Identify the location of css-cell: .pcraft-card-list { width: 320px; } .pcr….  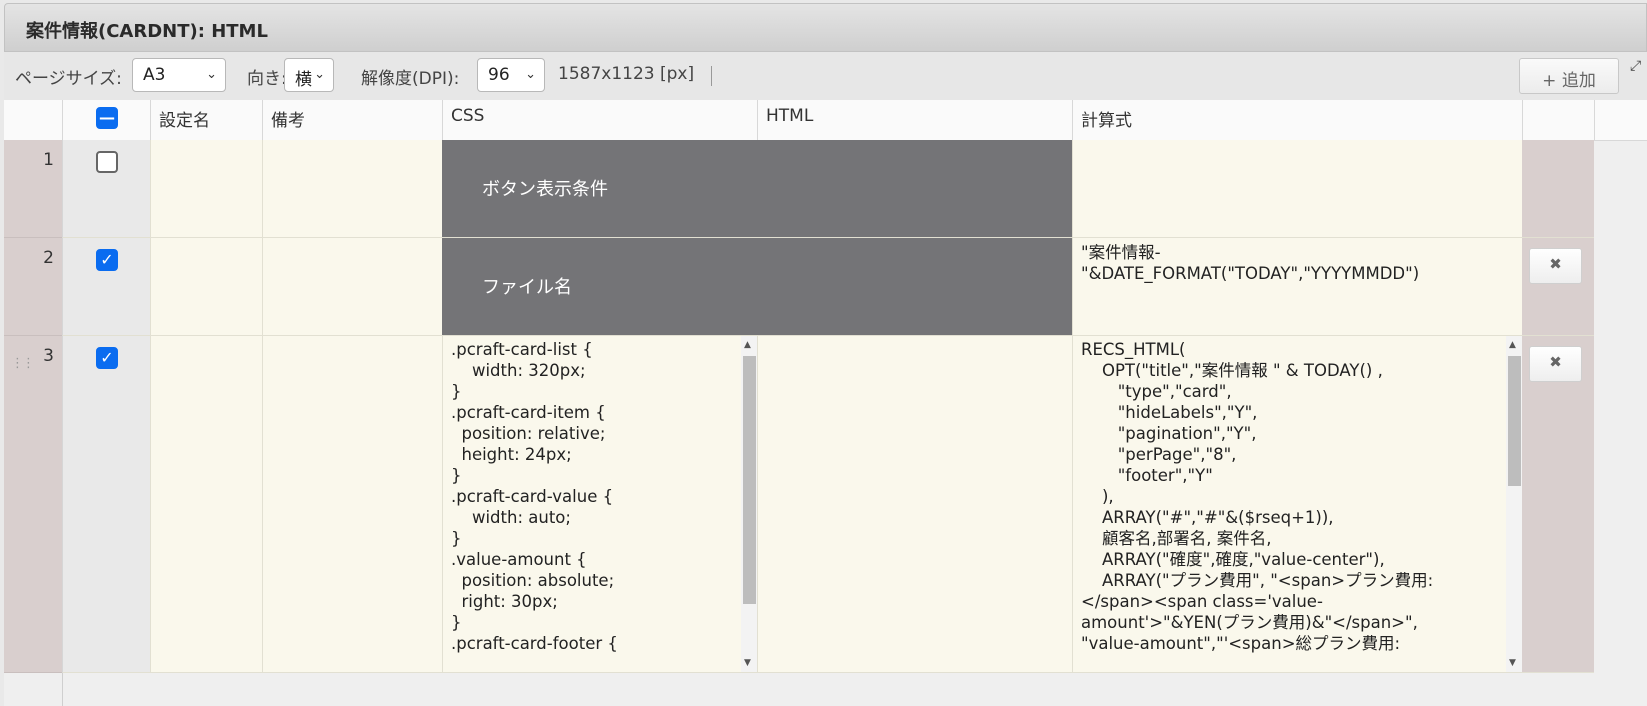
(599, 504).